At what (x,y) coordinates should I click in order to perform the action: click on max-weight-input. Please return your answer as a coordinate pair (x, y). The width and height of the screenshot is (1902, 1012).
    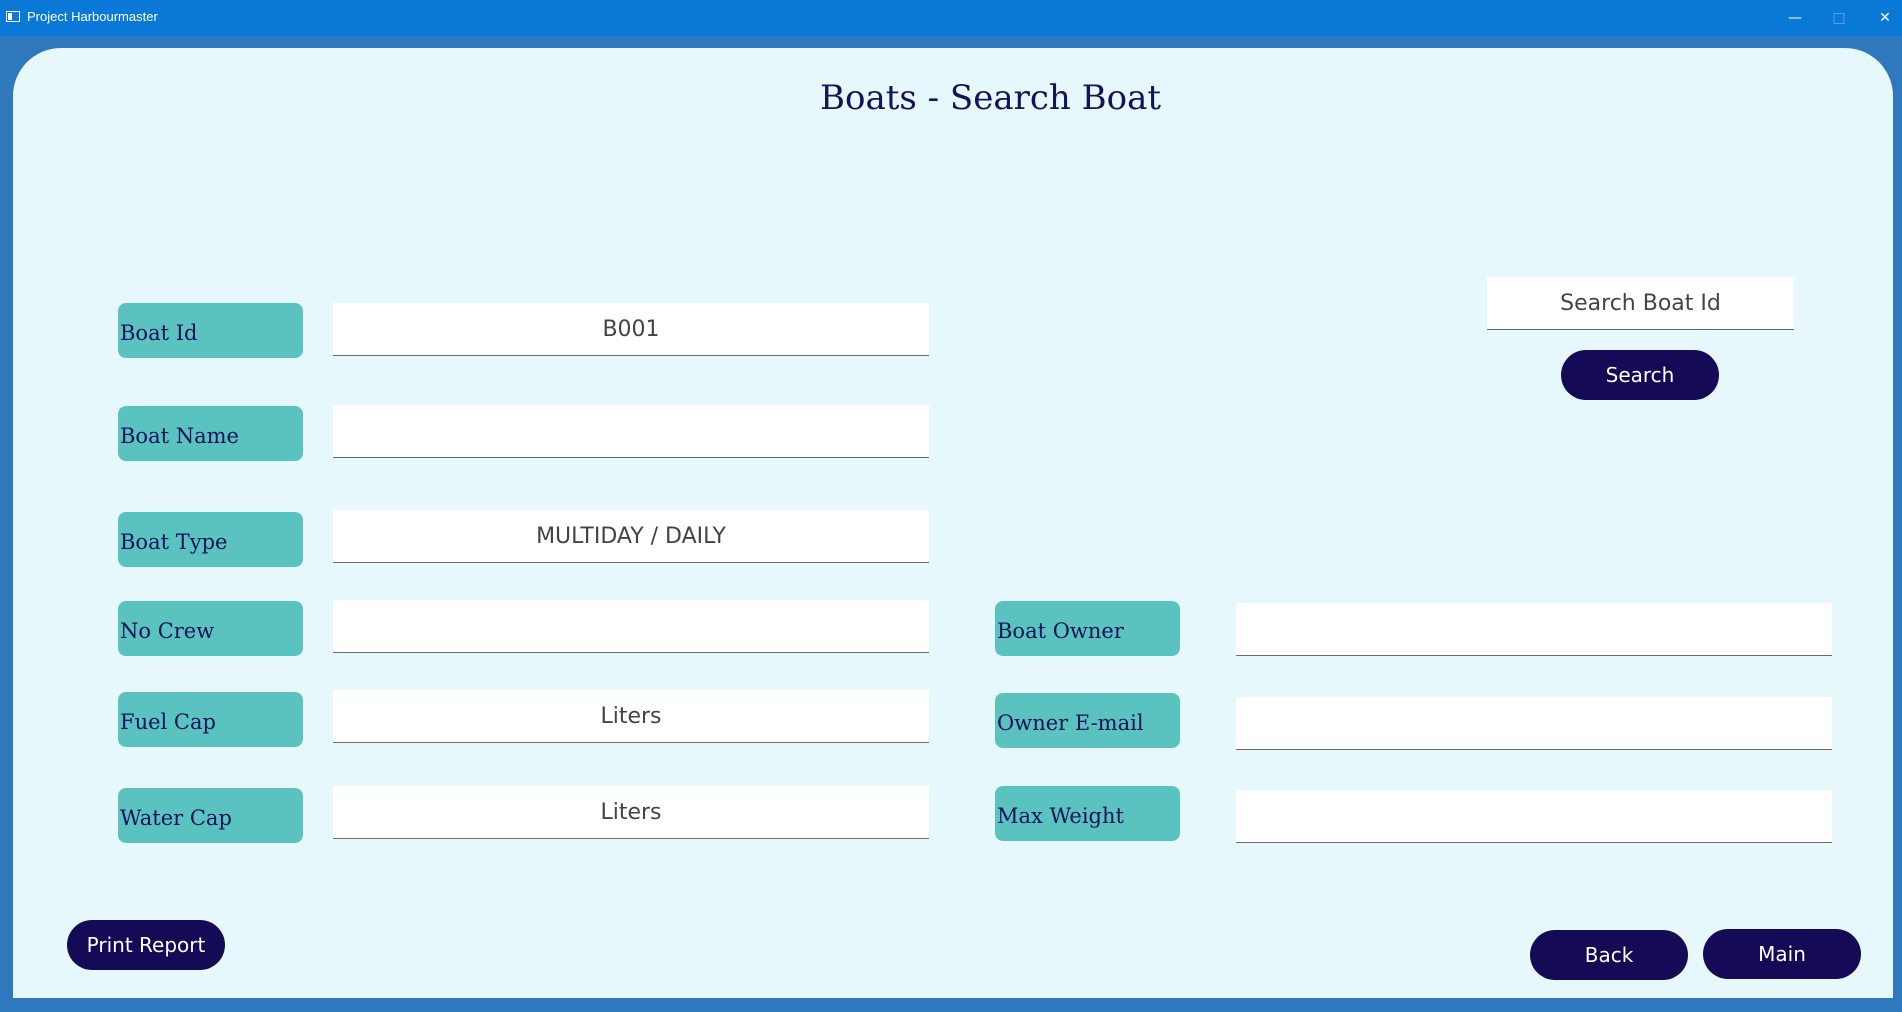
    Looking at the image, I should click on (1534, 816).